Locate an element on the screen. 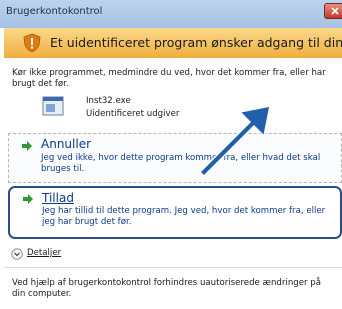 The height and width of the screenshot is (309, 342). title-bar: Brugerkontokontrol is located at coordinates (171, 14).